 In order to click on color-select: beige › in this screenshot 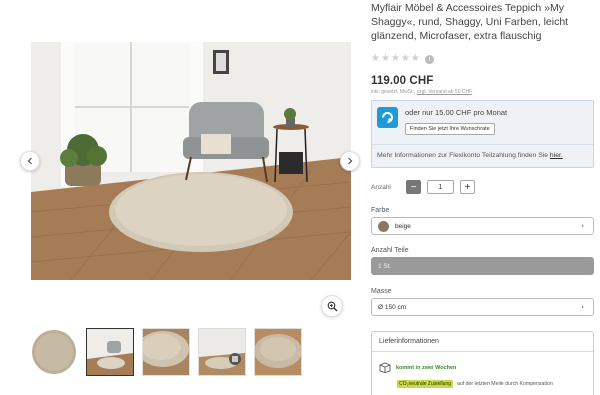, I will do `click(482, 226)`.